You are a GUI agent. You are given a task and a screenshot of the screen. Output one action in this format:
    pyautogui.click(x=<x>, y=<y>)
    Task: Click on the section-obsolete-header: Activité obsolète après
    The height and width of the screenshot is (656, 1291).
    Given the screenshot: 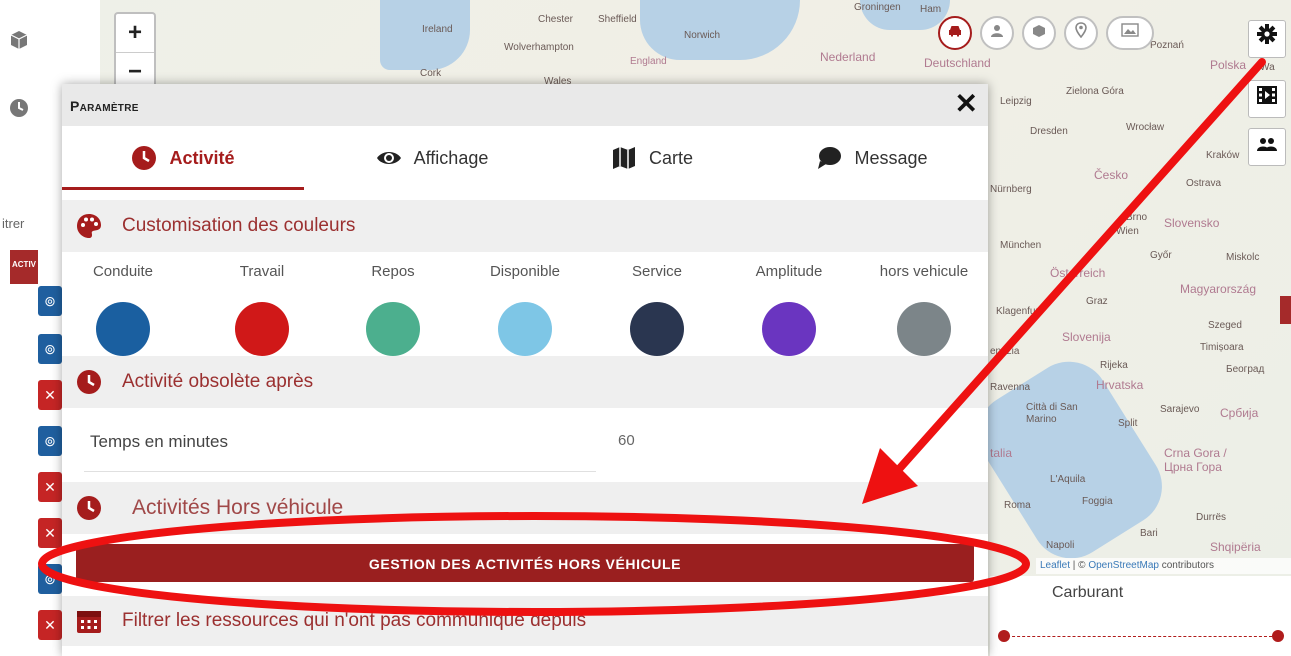 What is the action you would take?
    pyautogui.click(x=525, y=382)
    